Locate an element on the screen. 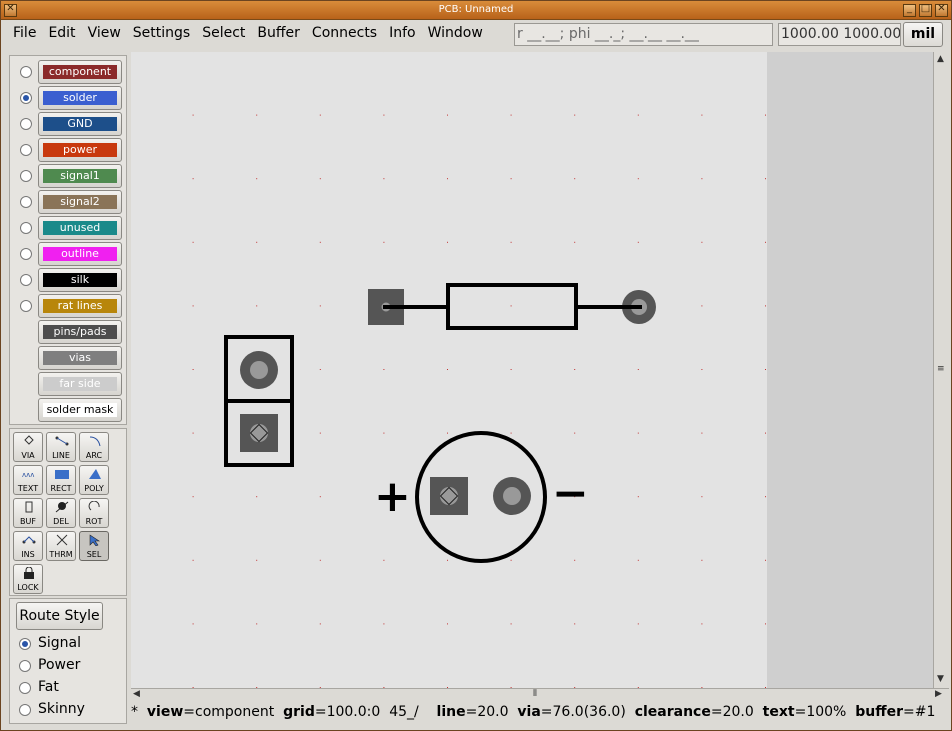  scroll-left-icon: ◀ is located at coordinates (136, 694).